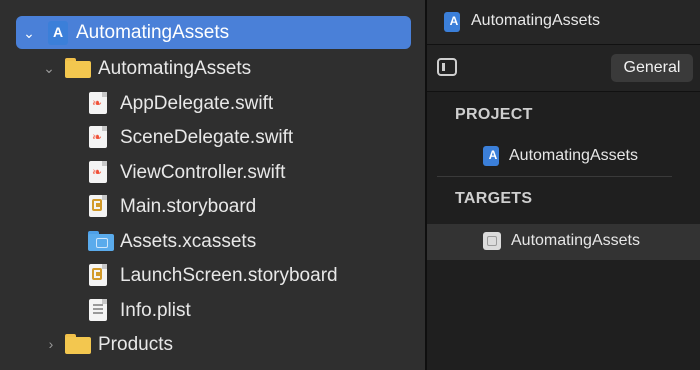 The height and width of the screenshot is (370, 700). I want to click on target-item: AutomatingAssets, so click(561, 241).